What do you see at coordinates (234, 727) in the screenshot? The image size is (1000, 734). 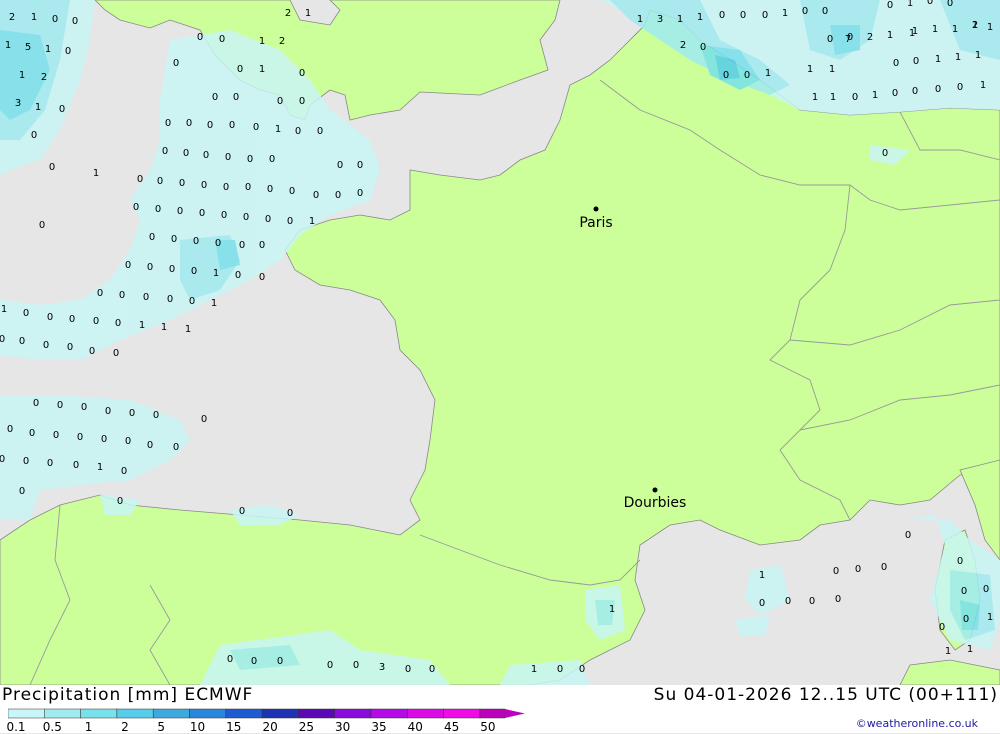 I see `legend-tick-label: 15` at bounding box center [234, 727].